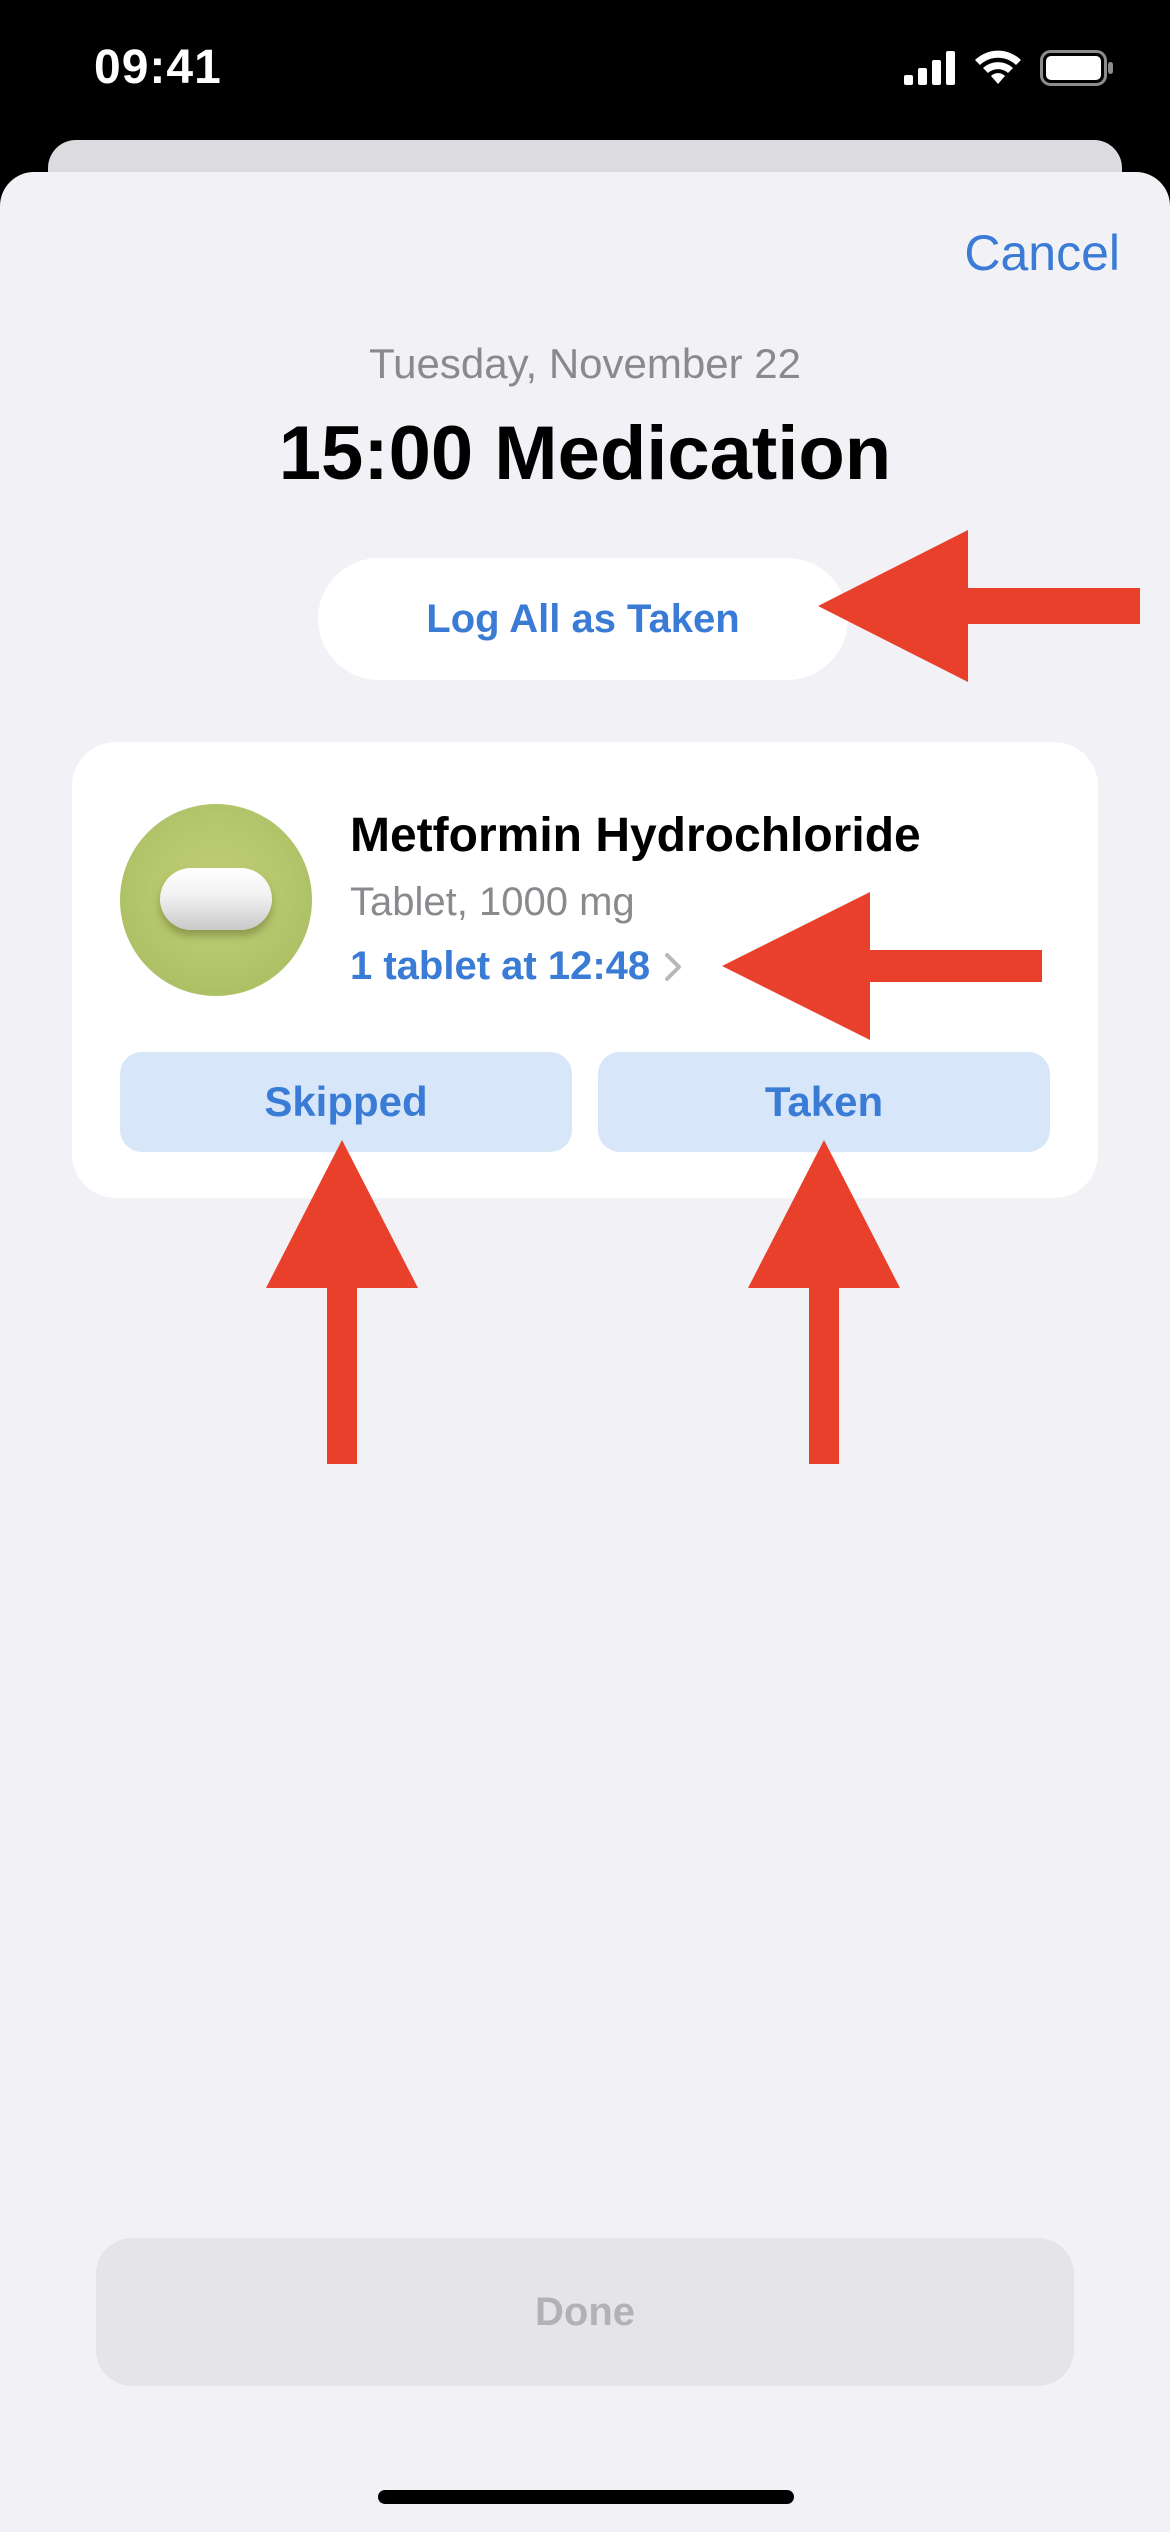 This screenshot has height=2532, width=1170. I want to click on status-bar: 09:41, so click(585, 70).